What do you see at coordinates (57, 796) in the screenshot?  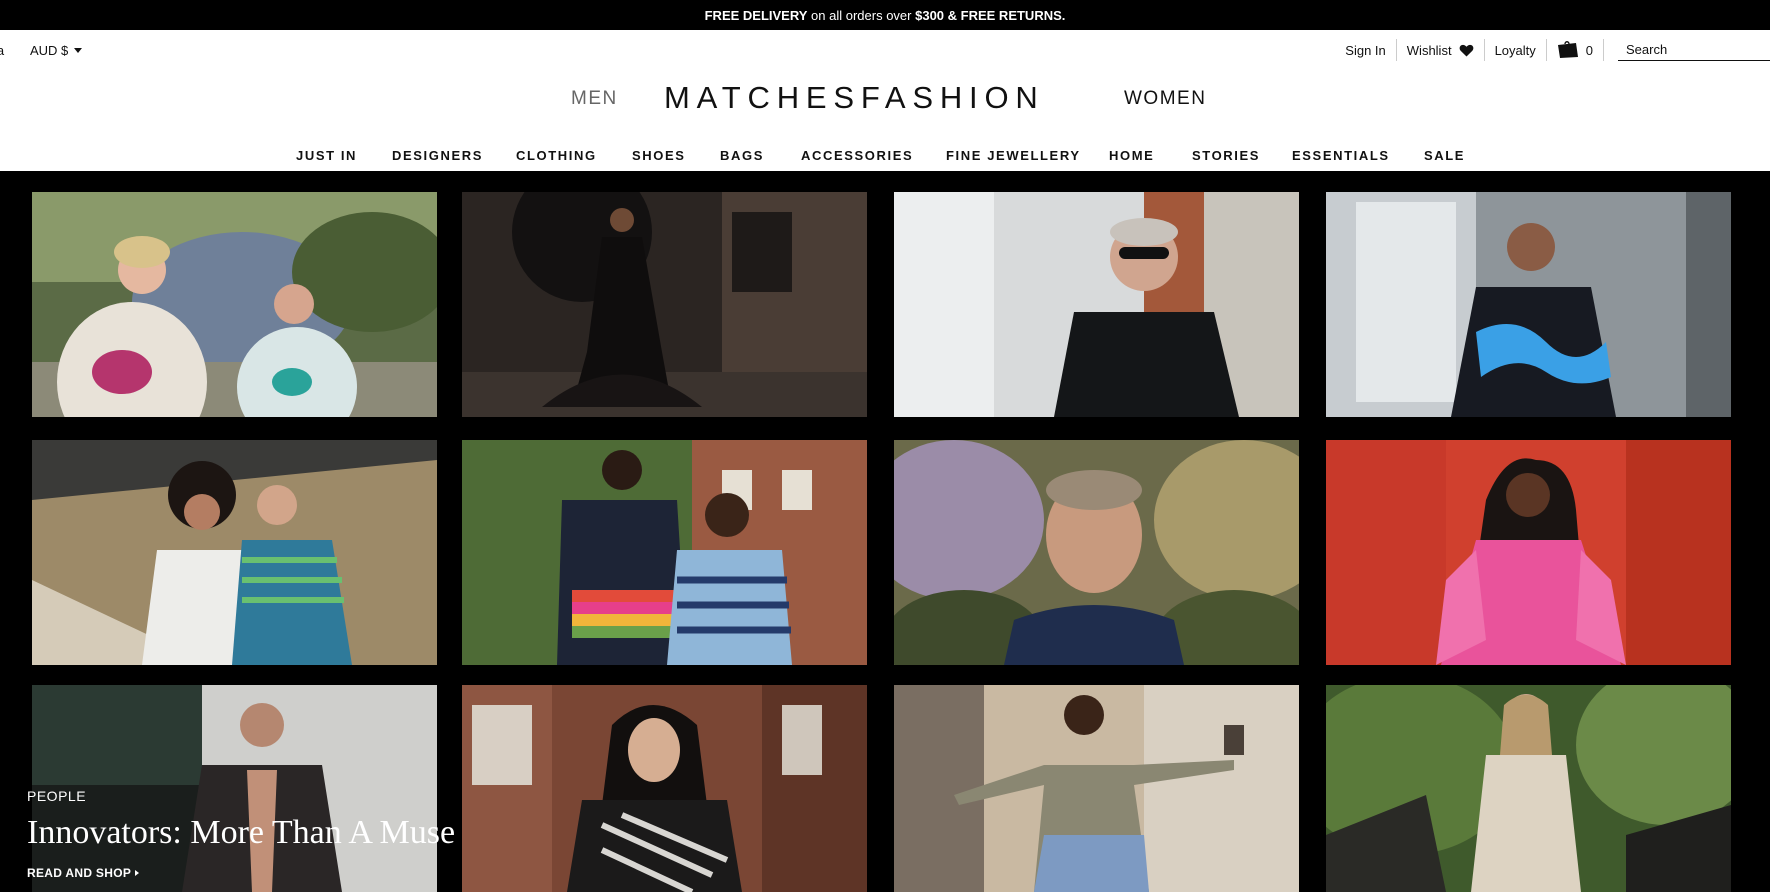 I see `hero-kicker: PEOPLE` at bounding box center [57, 796].